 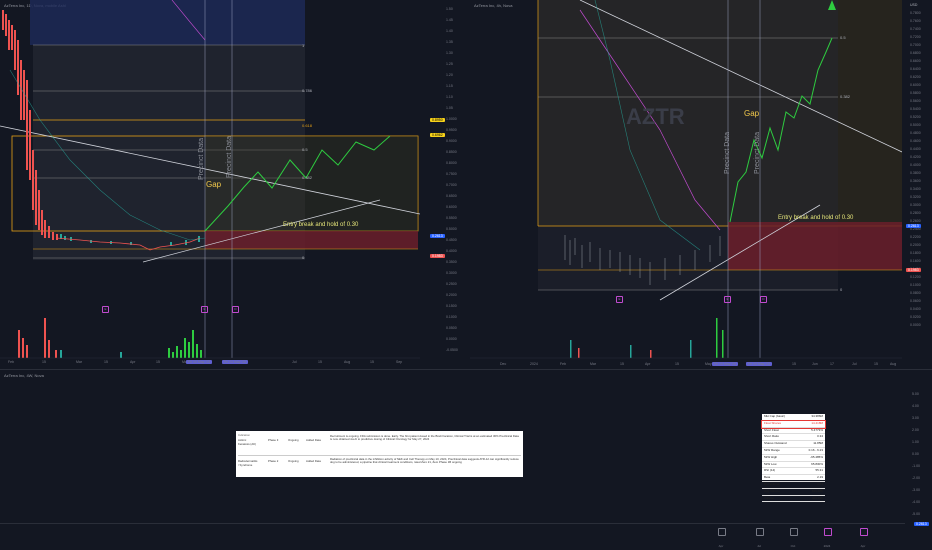 I want to click on stat-row: 52W Range 0.16 - 6.23, so click(x=793, y=451).